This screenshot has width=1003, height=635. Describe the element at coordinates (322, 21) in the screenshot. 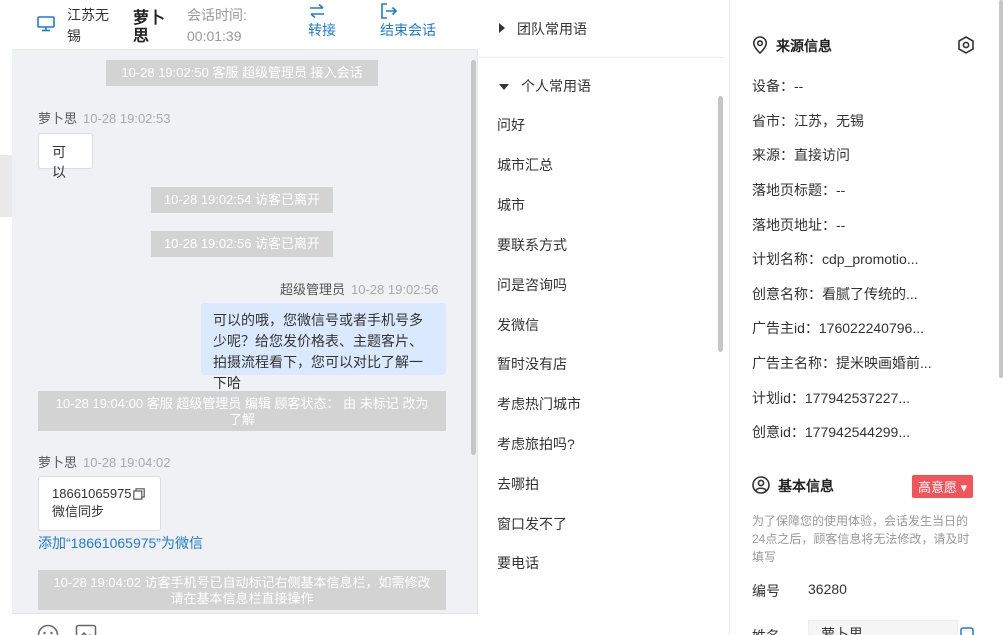

I see `transfer-button: 转接` at that location.